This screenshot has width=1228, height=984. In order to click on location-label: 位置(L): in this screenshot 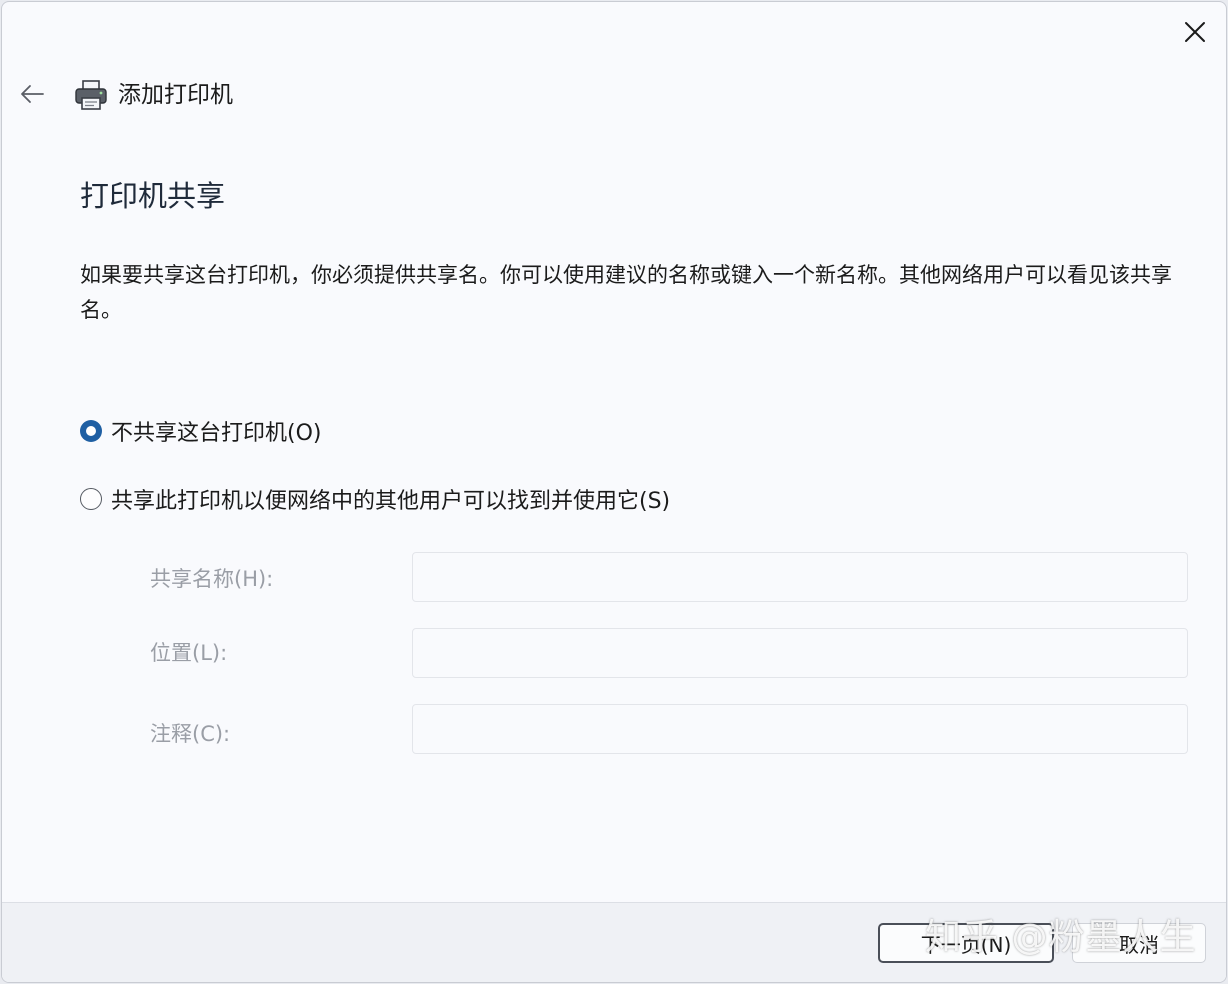, I will do `click(189, 653)`.